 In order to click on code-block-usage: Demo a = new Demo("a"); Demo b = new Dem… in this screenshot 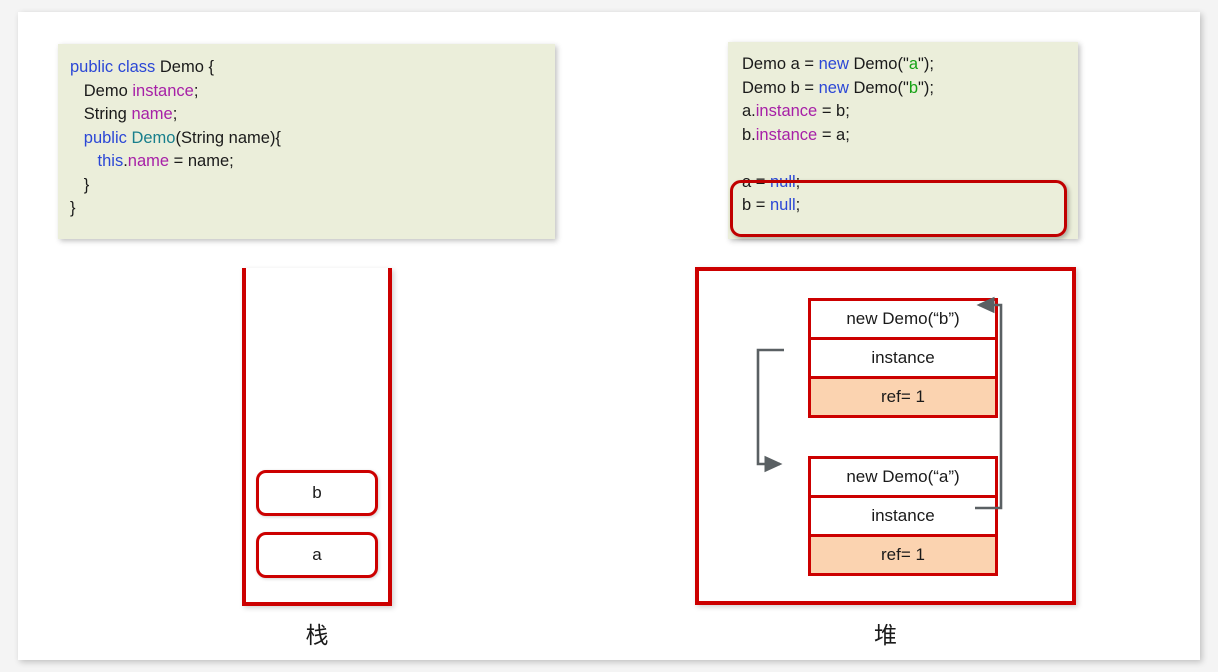, I will do `click(903, 140)`.